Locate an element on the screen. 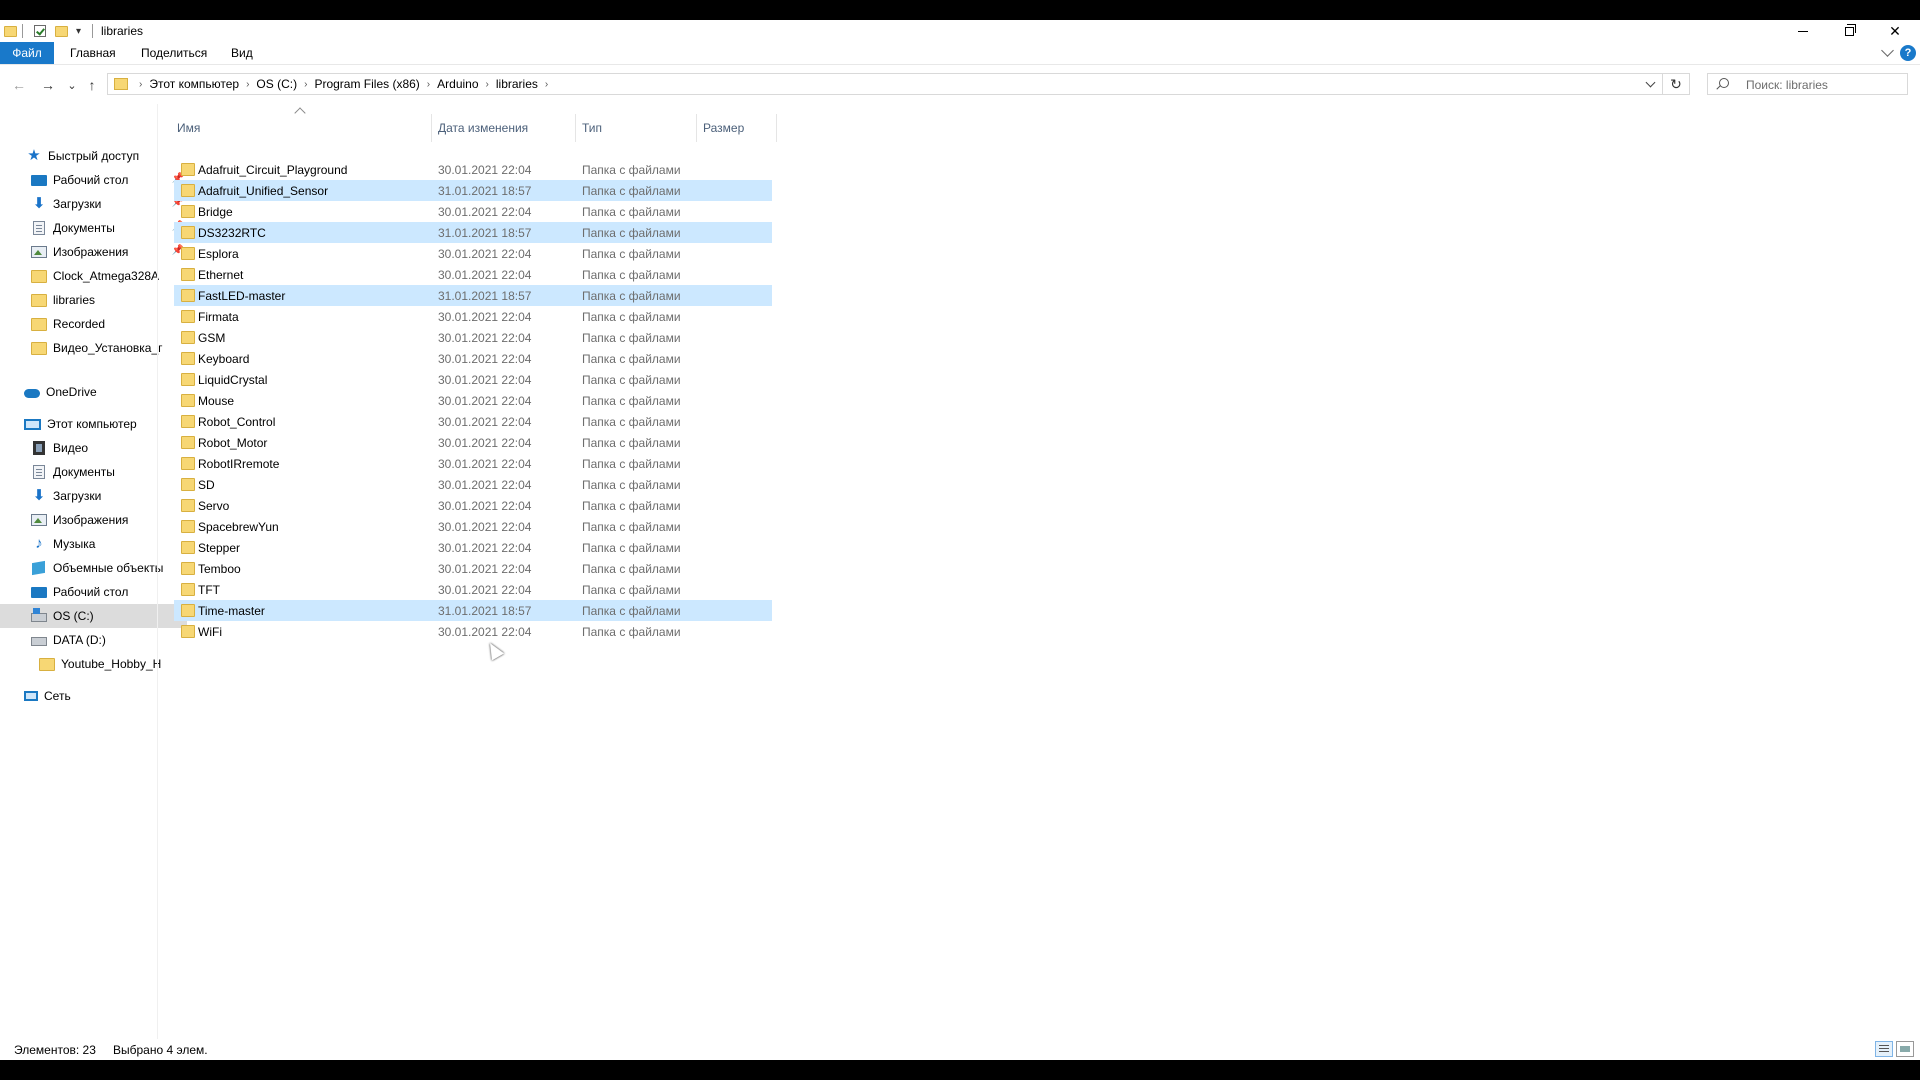 Image resolution: width=1920 pixels, height=1080 pixels. tab-view: Вид is located at coordinates (242, 53).